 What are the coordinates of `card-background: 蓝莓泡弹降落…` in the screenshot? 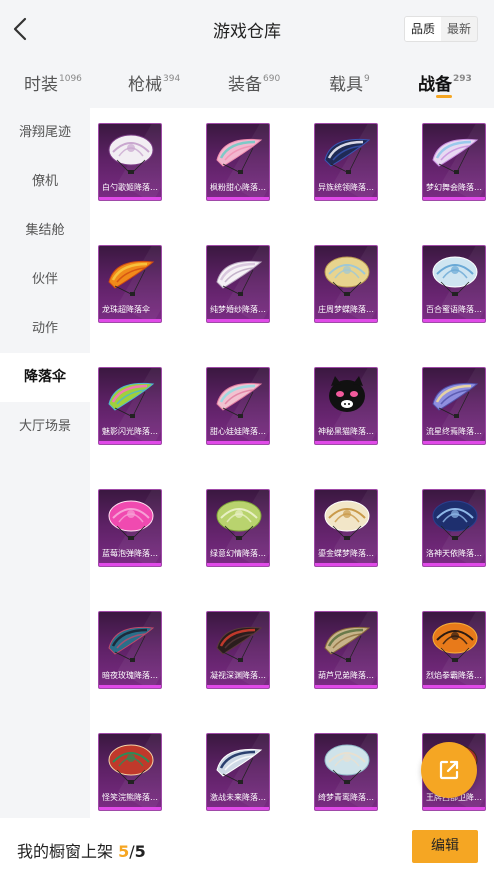 It's located at (130, 528).